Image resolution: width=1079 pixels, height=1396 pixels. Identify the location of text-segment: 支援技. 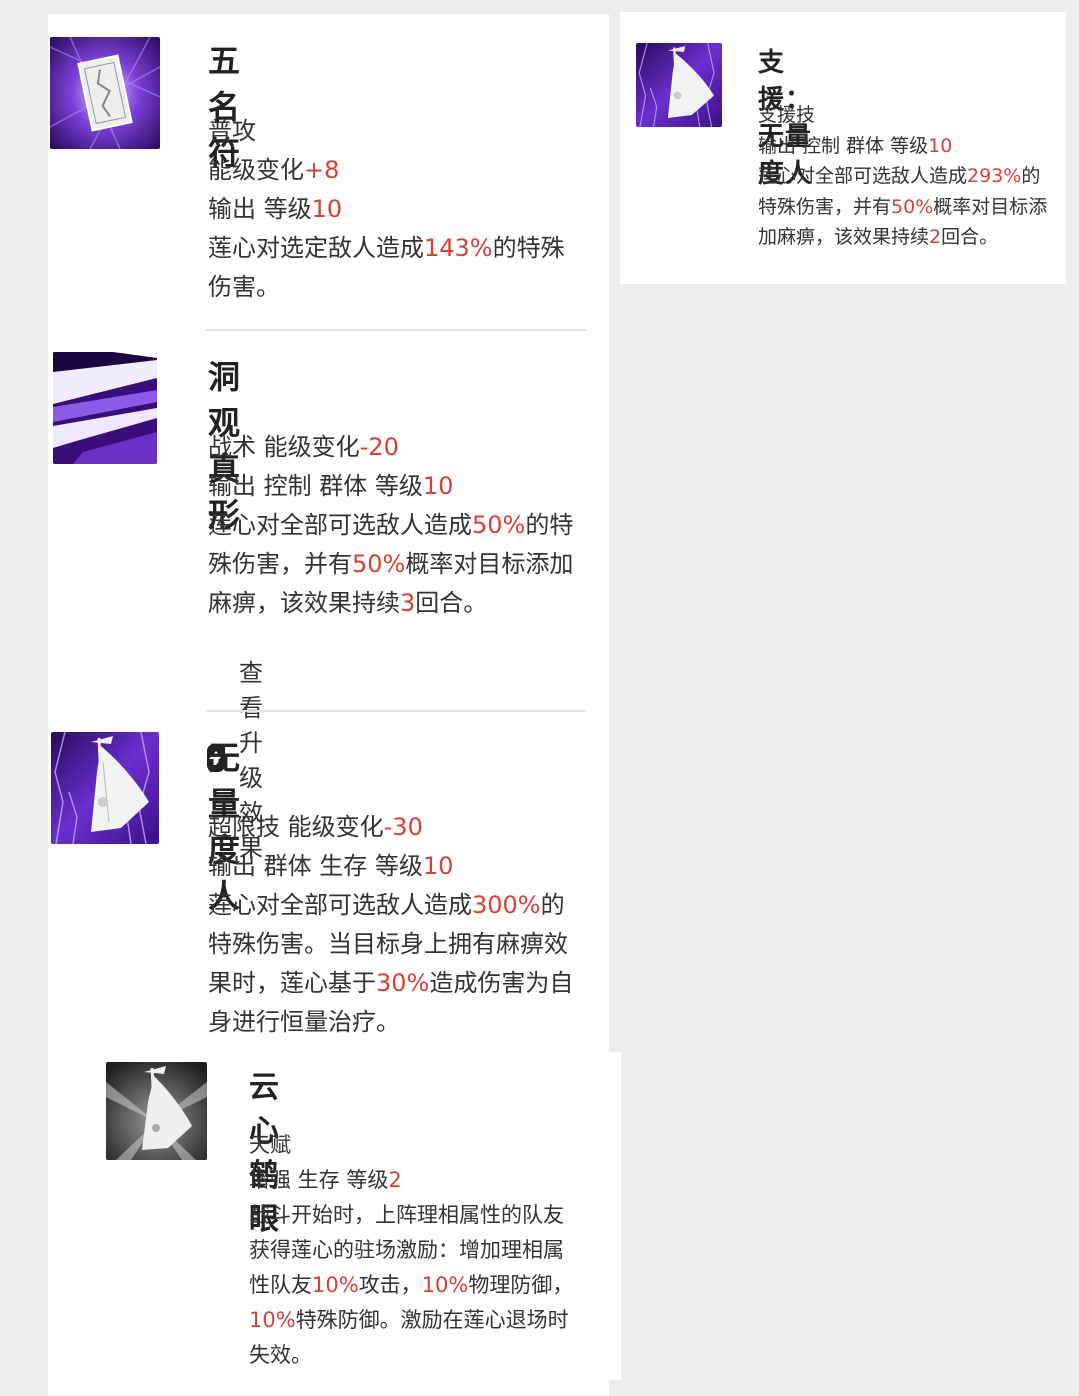
(787, 115).